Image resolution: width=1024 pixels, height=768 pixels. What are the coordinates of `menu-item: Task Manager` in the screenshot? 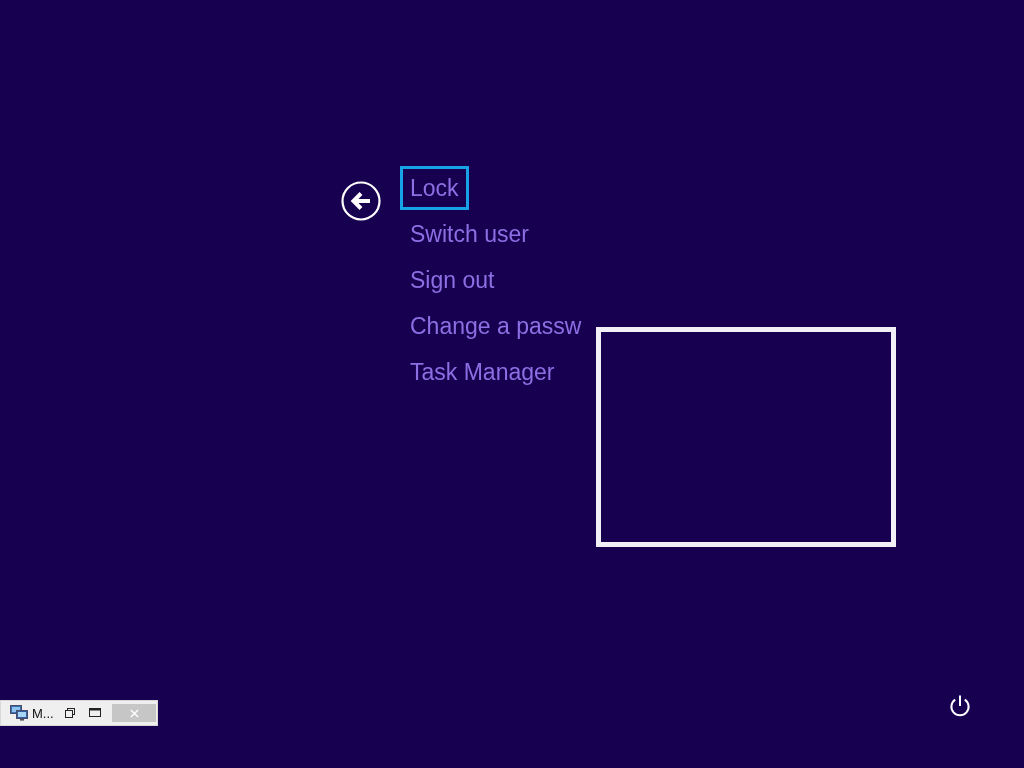 It's located at (482, 372).